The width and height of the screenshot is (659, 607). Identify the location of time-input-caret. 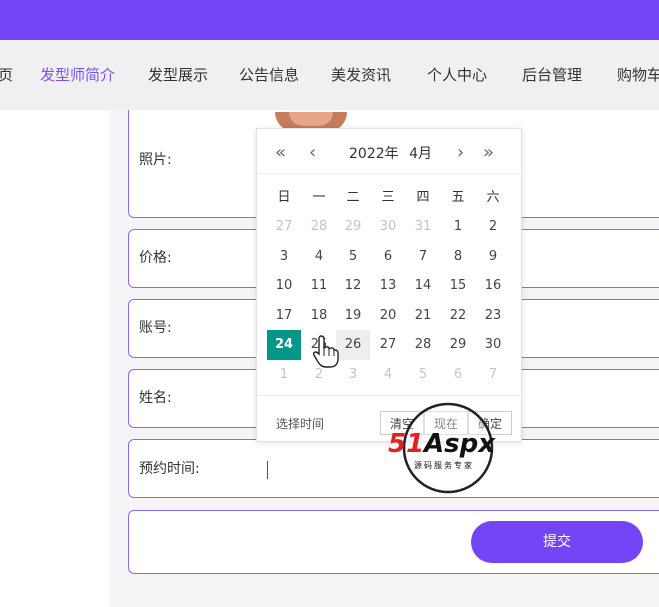
(267, 470).